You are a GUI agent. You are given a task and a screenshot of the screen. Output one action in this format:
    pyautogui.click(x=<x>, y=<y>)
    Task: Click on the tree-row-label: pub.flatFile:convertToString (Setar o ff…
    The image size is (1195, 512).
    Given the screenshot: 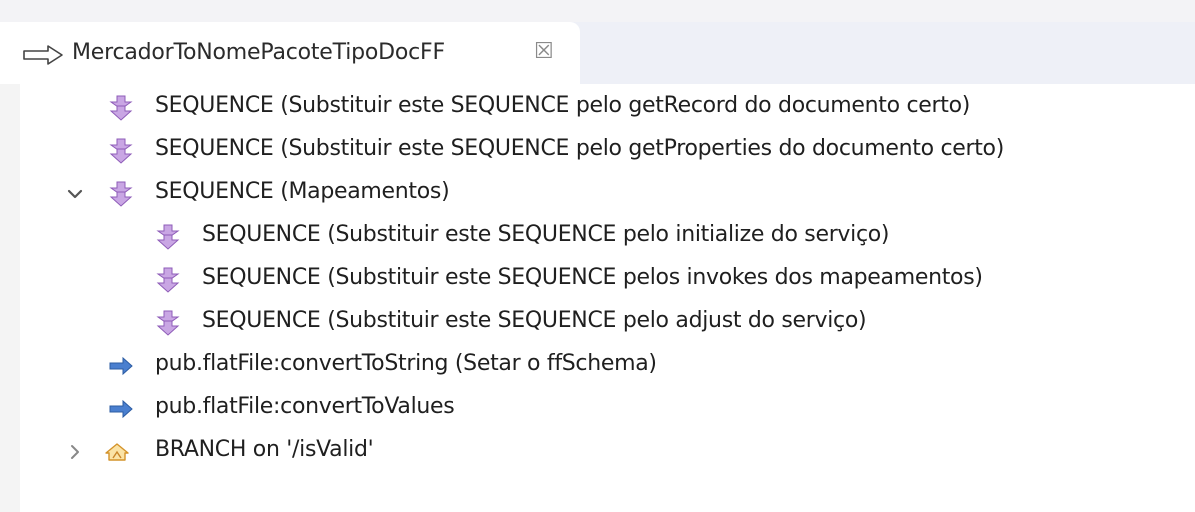 What is the action you would take?
    pyautogui.click(x=406, y=363)
    